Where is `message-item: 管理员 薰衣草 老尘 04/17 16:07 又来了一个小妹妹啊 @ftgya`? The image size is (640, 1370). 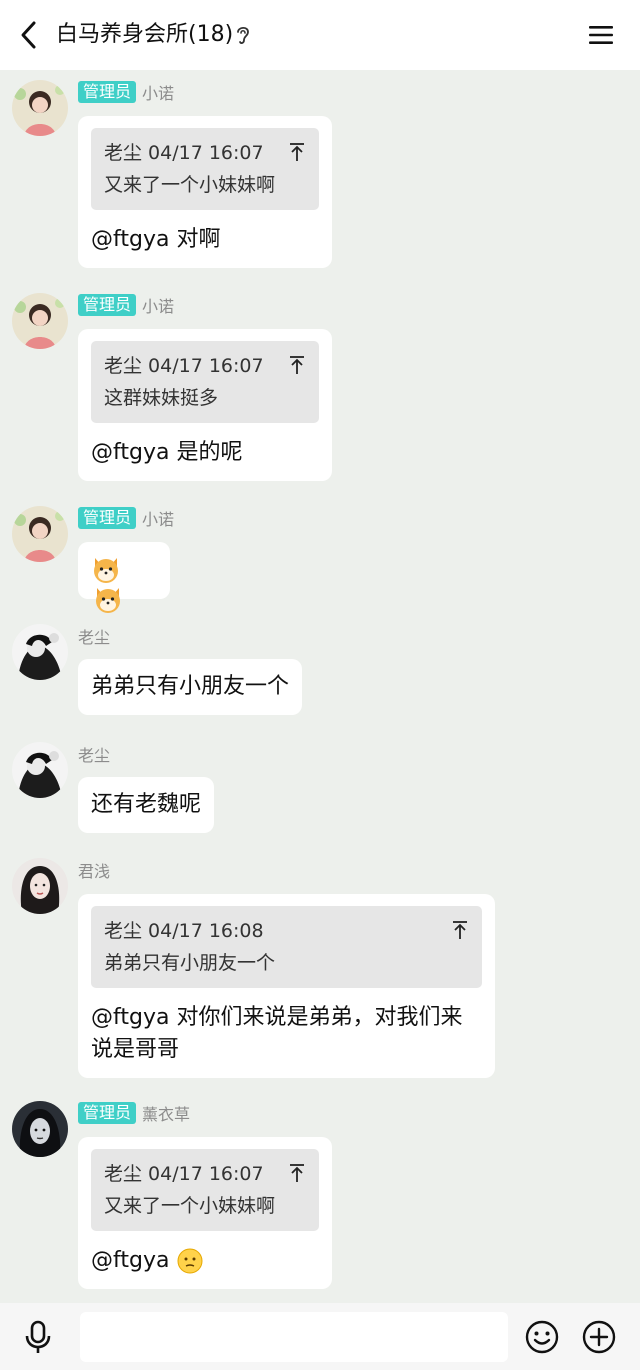 message-item: 管理员 薰衣草 老尘 04/17 16:07 又来了一个小妹妹啊 @ftgya is located at coordinates (320, 1197).